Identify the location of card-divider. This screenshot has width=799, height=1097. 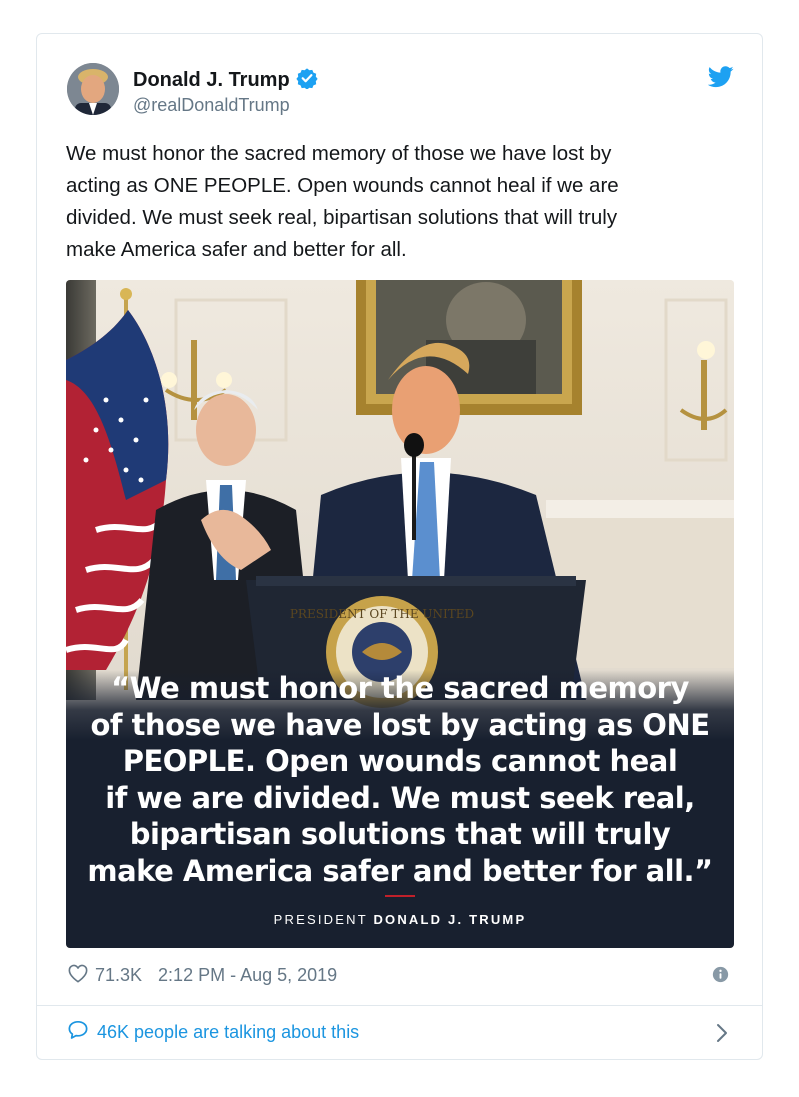
(399, 1005).